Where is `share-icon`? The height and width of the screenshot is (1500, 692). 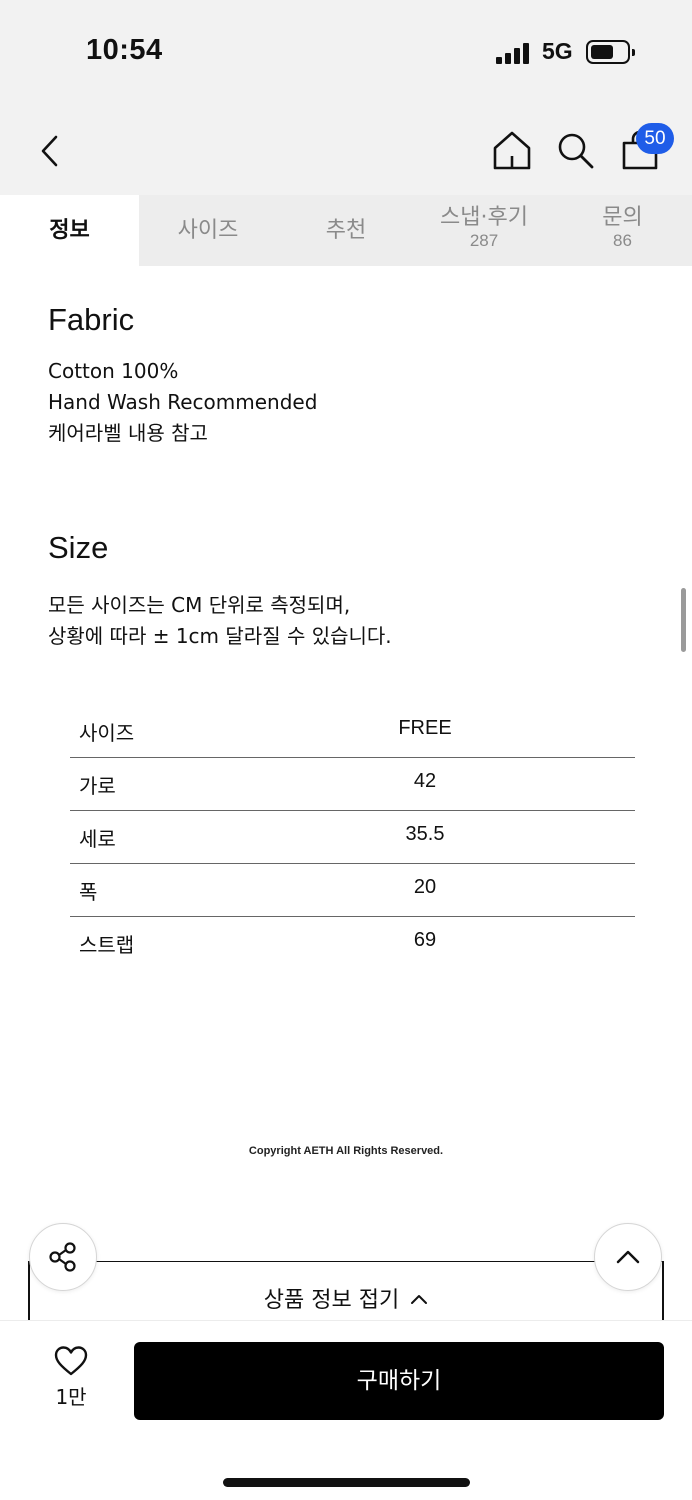 share-icon is located at coordinates (62, 1257).